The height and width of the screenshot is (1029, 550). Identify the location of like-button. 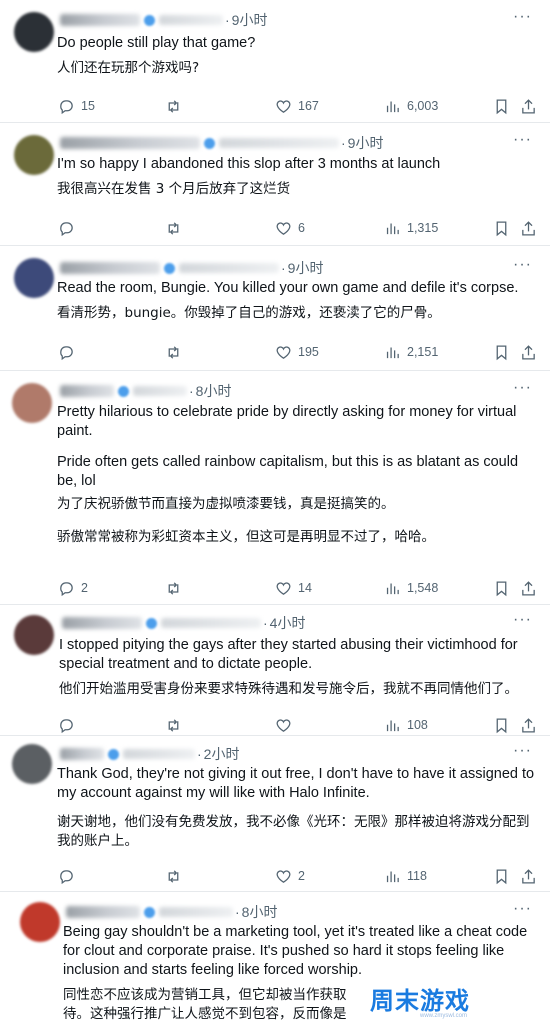
(286, 725).